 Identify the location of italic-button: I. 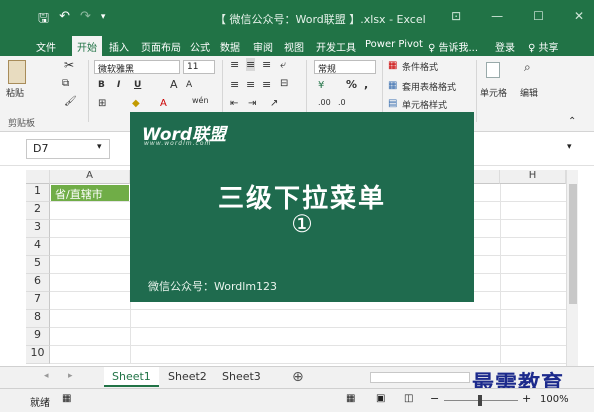
(118, 85).